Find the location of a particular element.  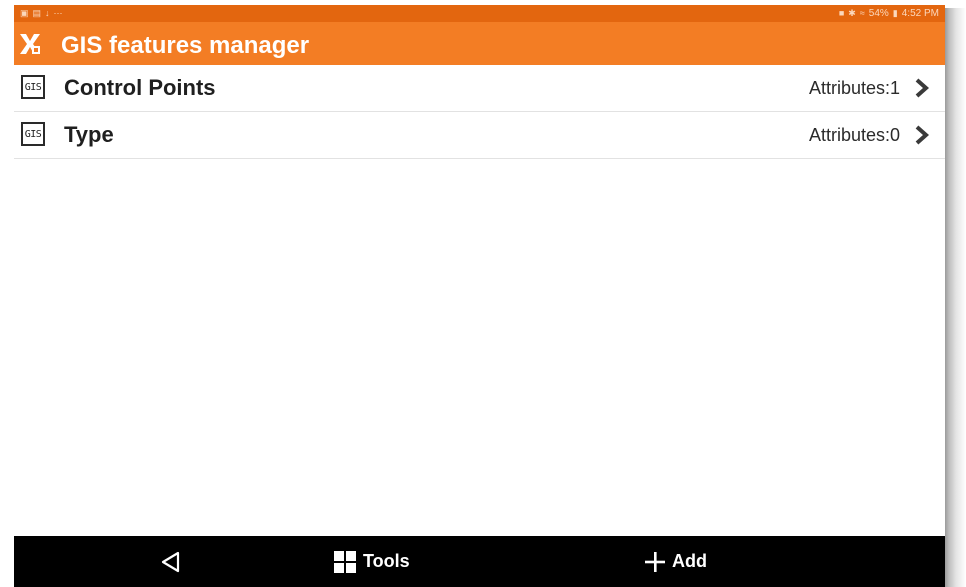

back-button is located at coordinates (171, 561).